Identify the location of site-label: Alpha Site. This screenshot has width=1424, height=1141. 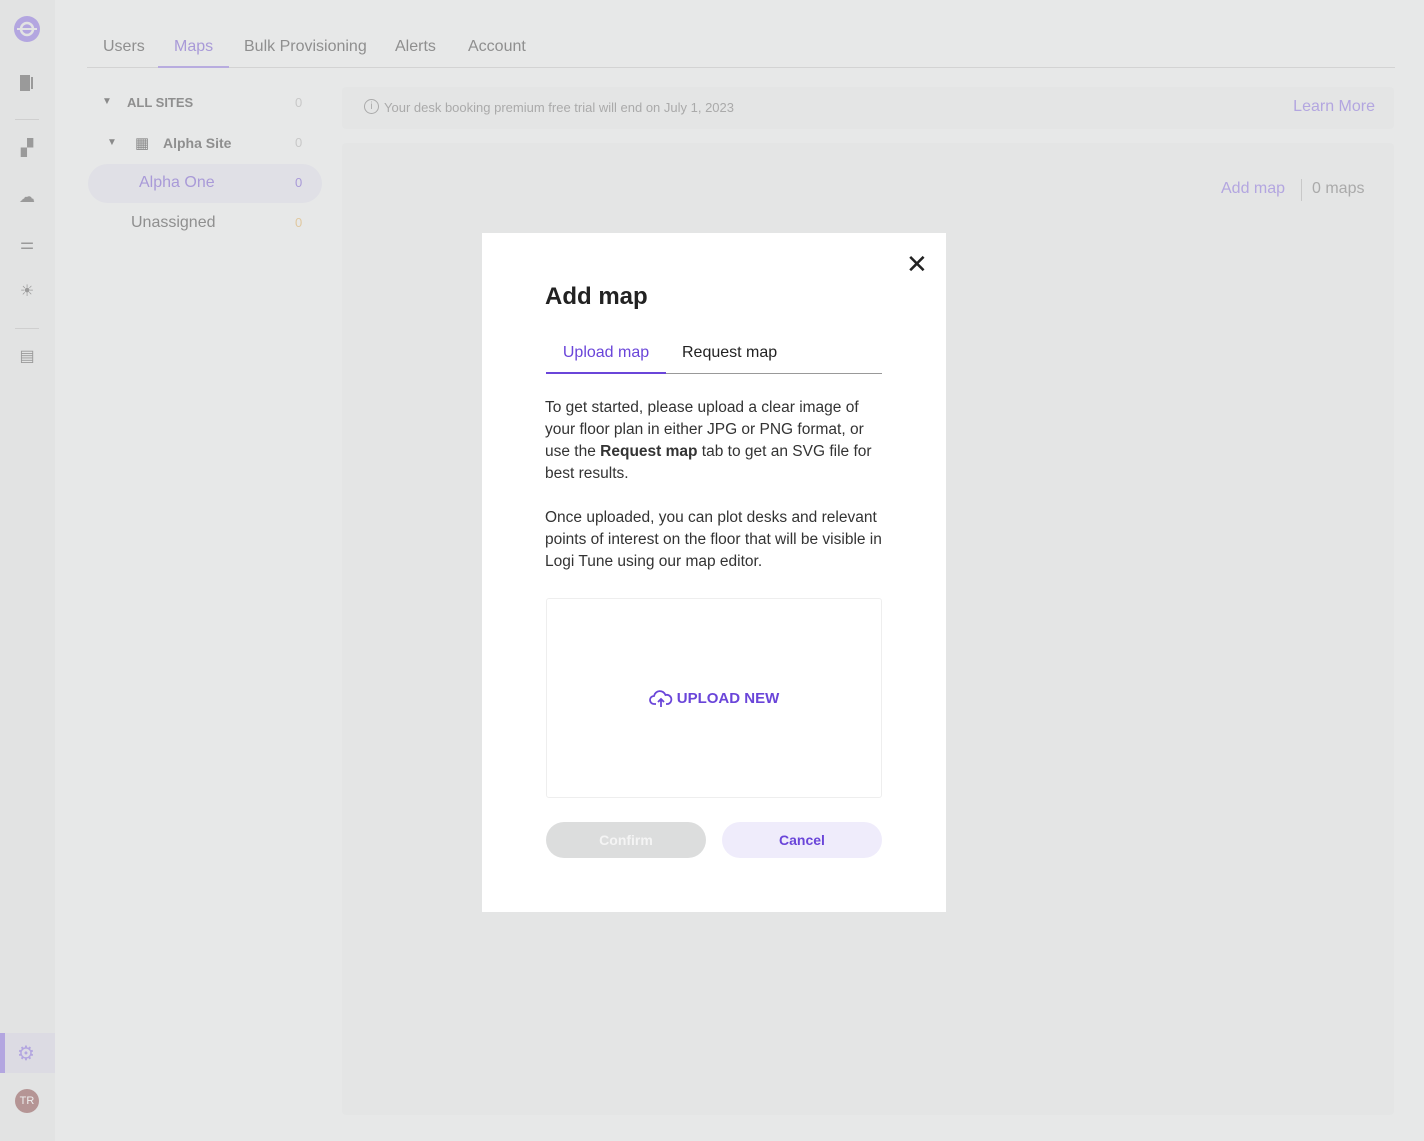
(197, 143).